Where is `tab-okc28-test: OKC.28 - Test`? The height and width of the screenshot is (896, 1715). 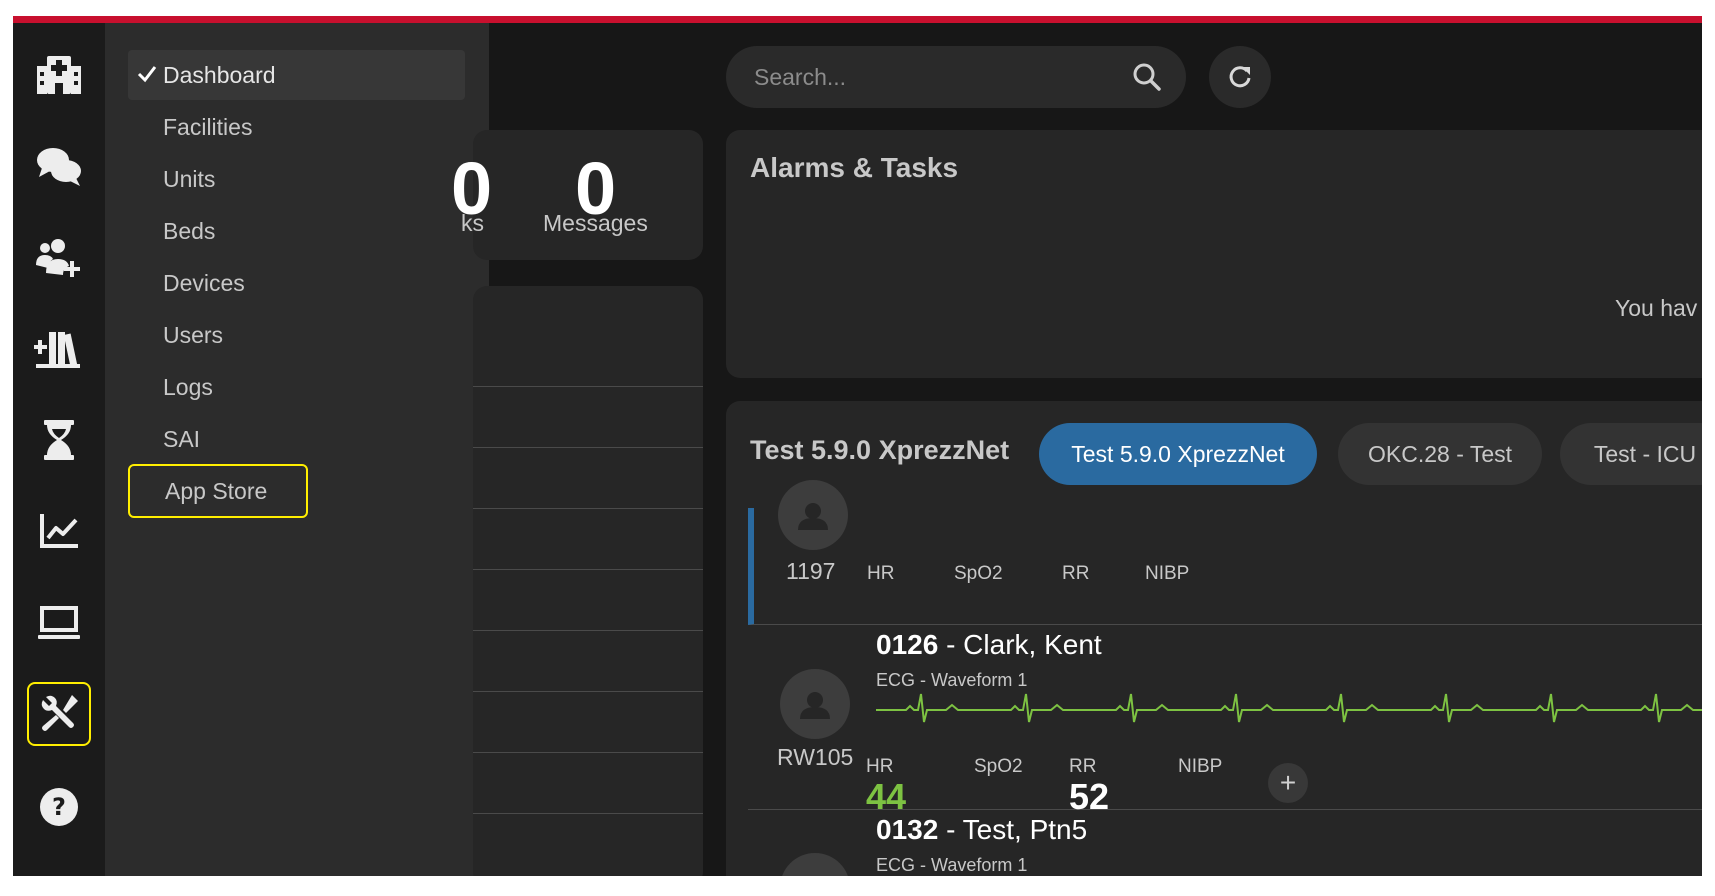 tab-okc28-test: OKC.28 - Test is located at coordinates (1440, 454).